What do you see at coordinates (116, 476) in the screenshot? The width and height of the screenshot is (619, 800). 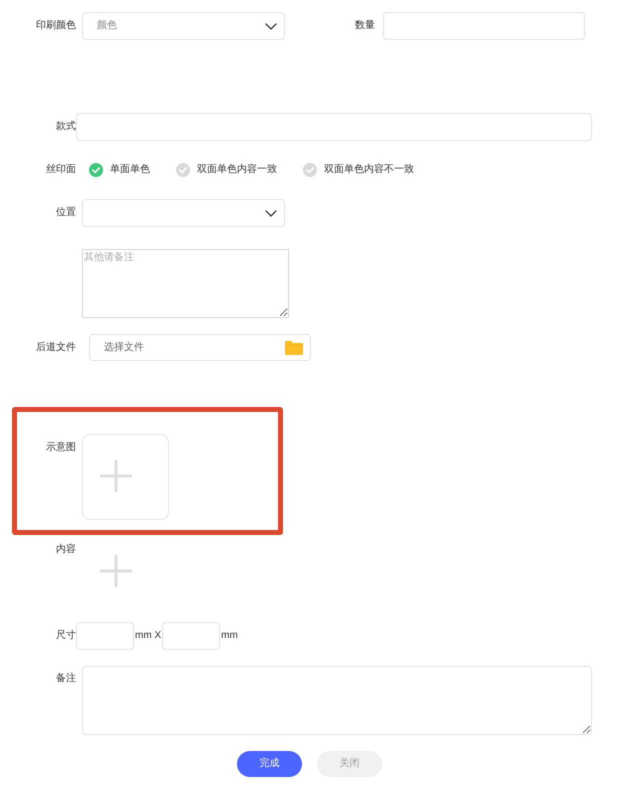 I see `plus-icon` at bounding box center [116, 476].